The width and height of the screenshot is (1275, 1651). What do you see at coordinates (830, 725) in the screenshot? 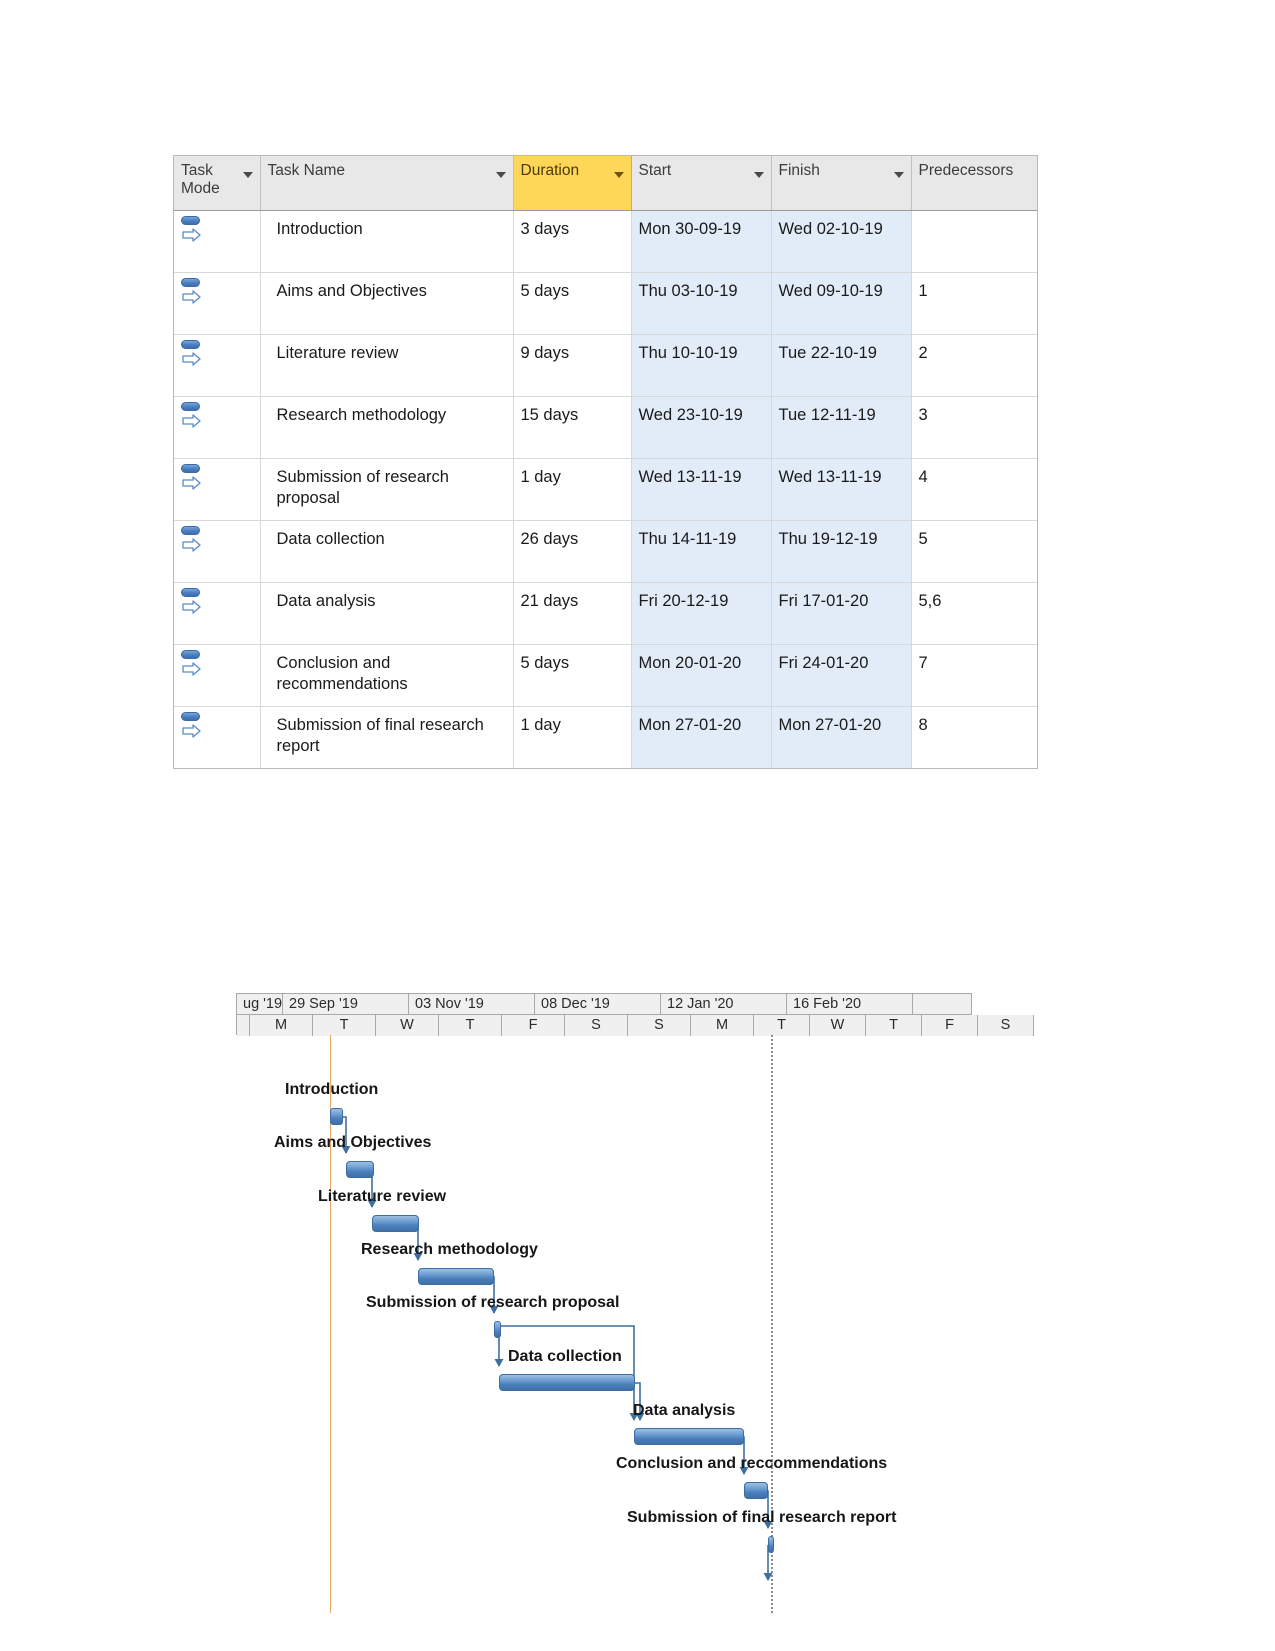
I see `finish-date-cell-text: Mon 27-01-20` at bounding box center [830, 725].